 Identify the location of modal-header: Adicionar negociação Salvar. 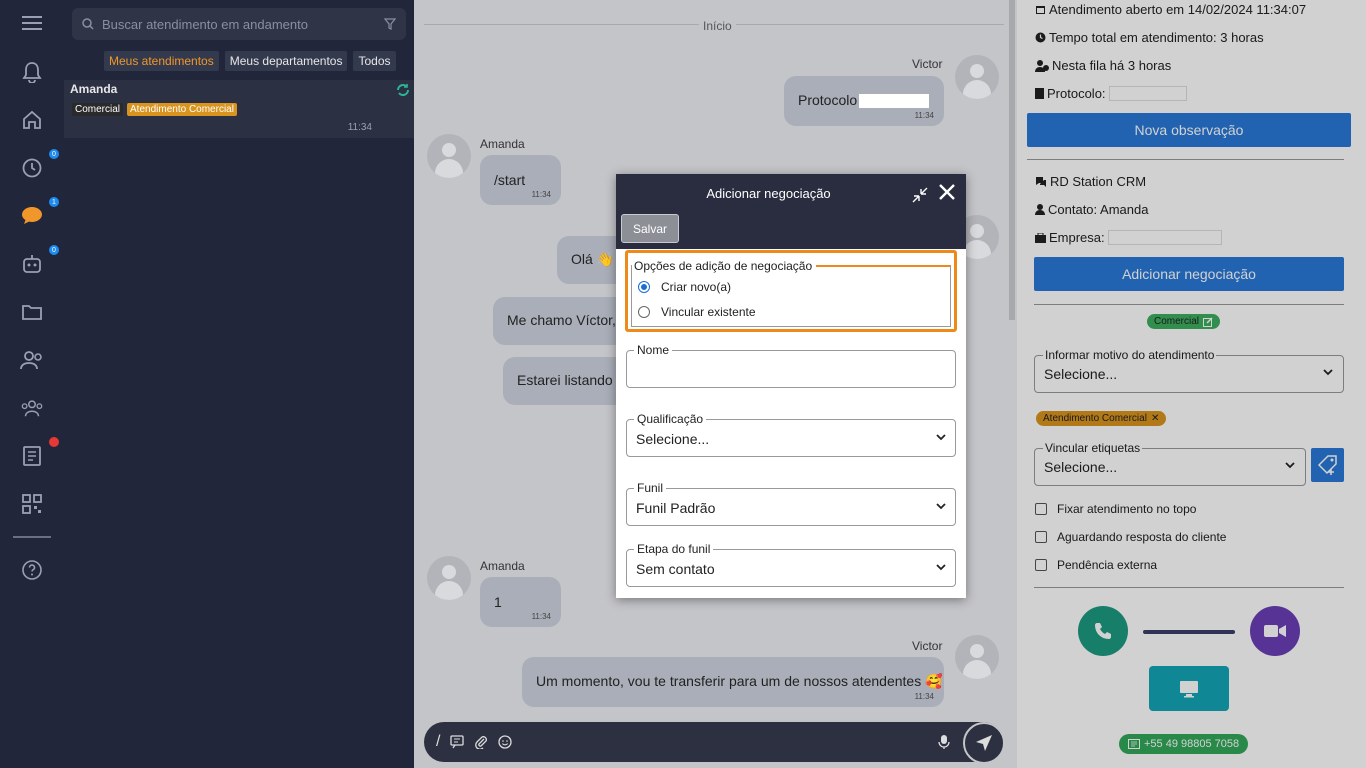
(791, 211).